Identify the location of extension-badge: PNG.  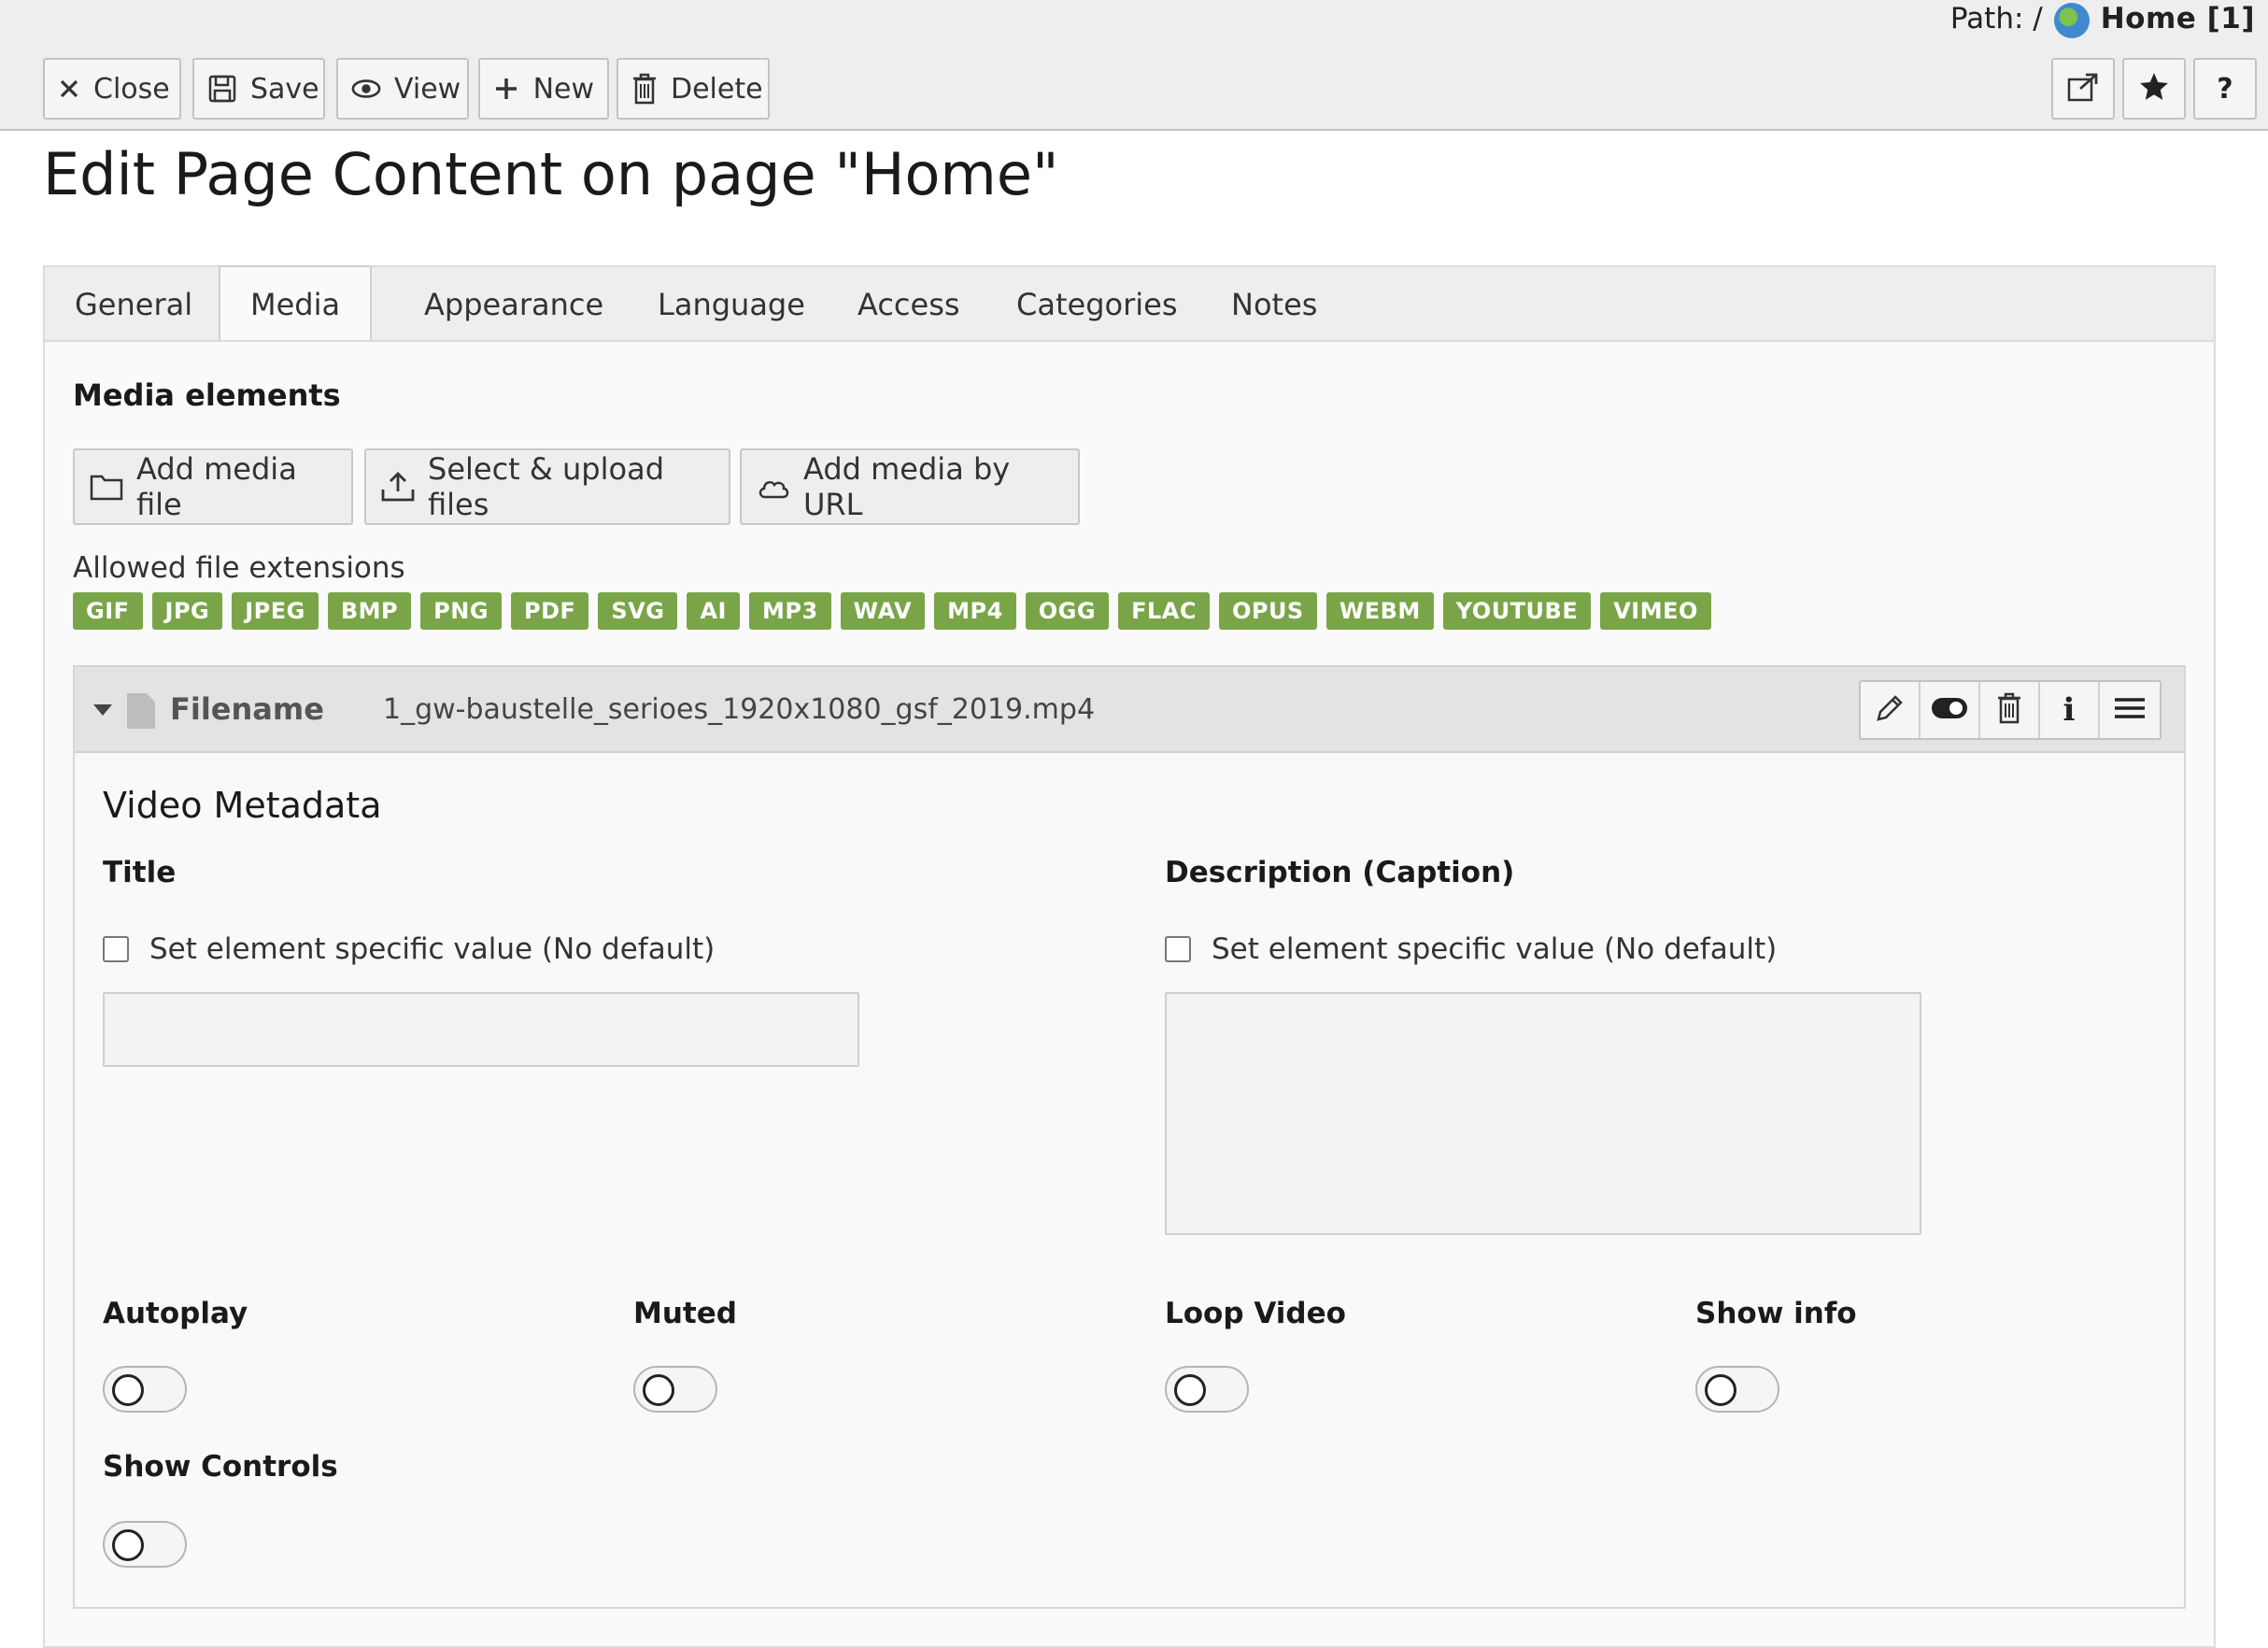
(461, 611).